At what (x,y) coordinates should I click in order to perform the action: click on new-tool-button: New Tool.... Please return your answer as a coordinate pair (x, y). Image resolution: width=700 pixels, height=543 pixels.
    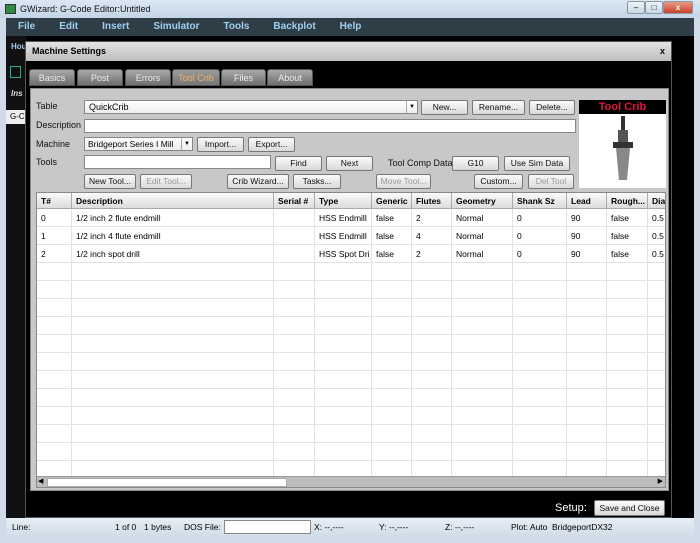
    Looking at the image, I should click on (110, 181).